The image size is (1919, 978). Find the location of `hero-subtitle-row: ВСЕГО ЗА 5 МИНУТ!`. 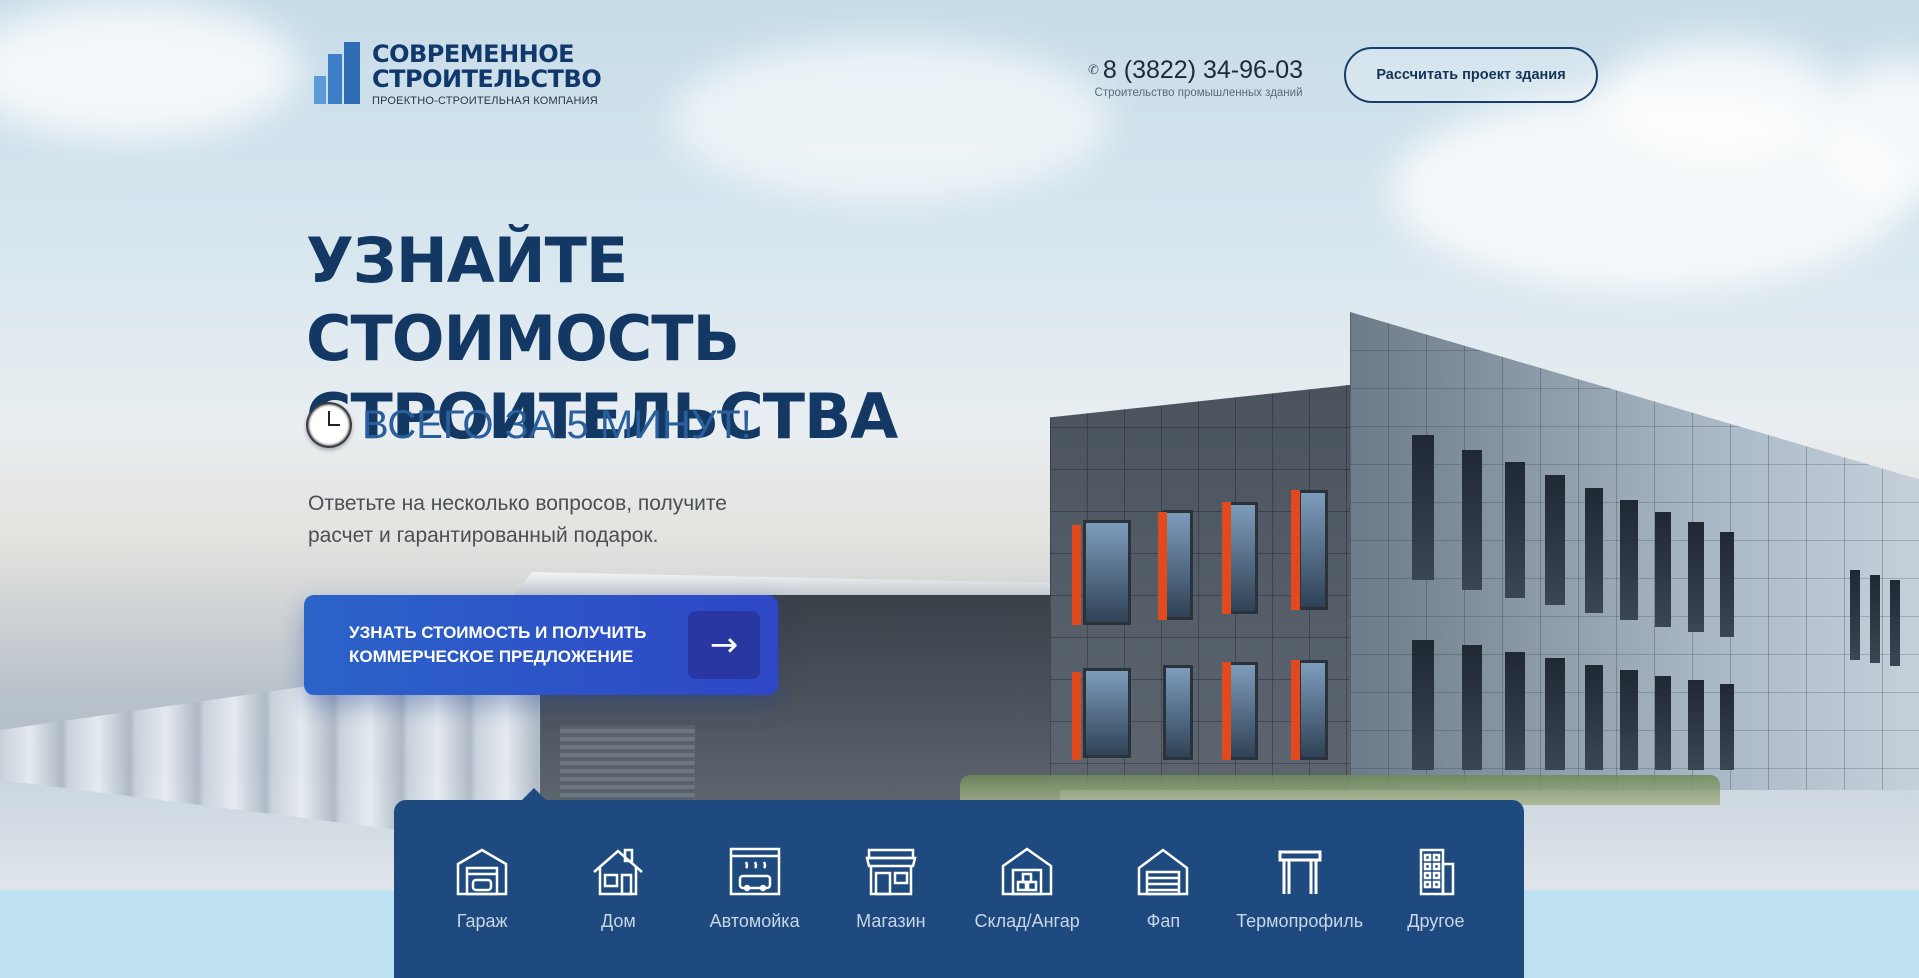

hero-subtitle-row: ВСЕГО ЗА 5 МИНУТ! is located at coordinates (529, 425).